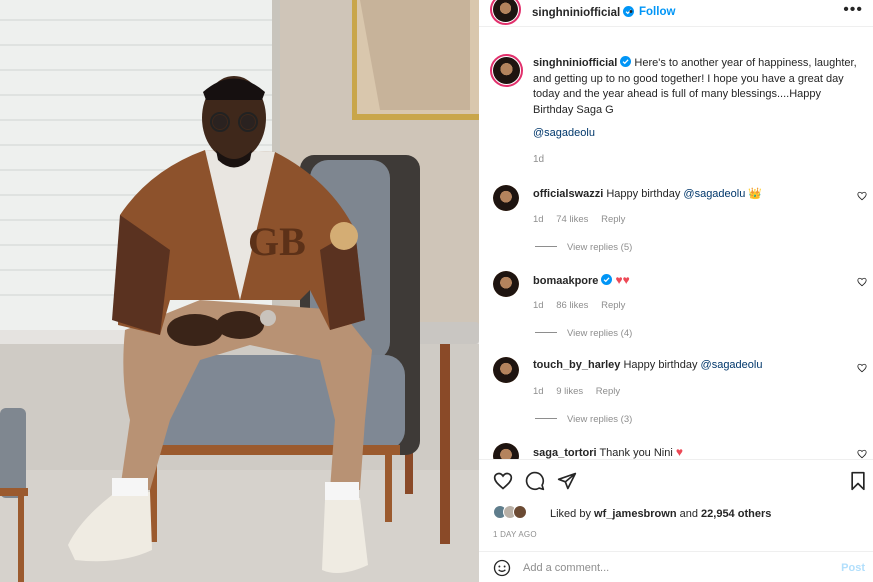 The image size is (873, 582). Describe the element at coordinates (853, 568) in the screenshot. I see `post-comment-button: Post` at that location.